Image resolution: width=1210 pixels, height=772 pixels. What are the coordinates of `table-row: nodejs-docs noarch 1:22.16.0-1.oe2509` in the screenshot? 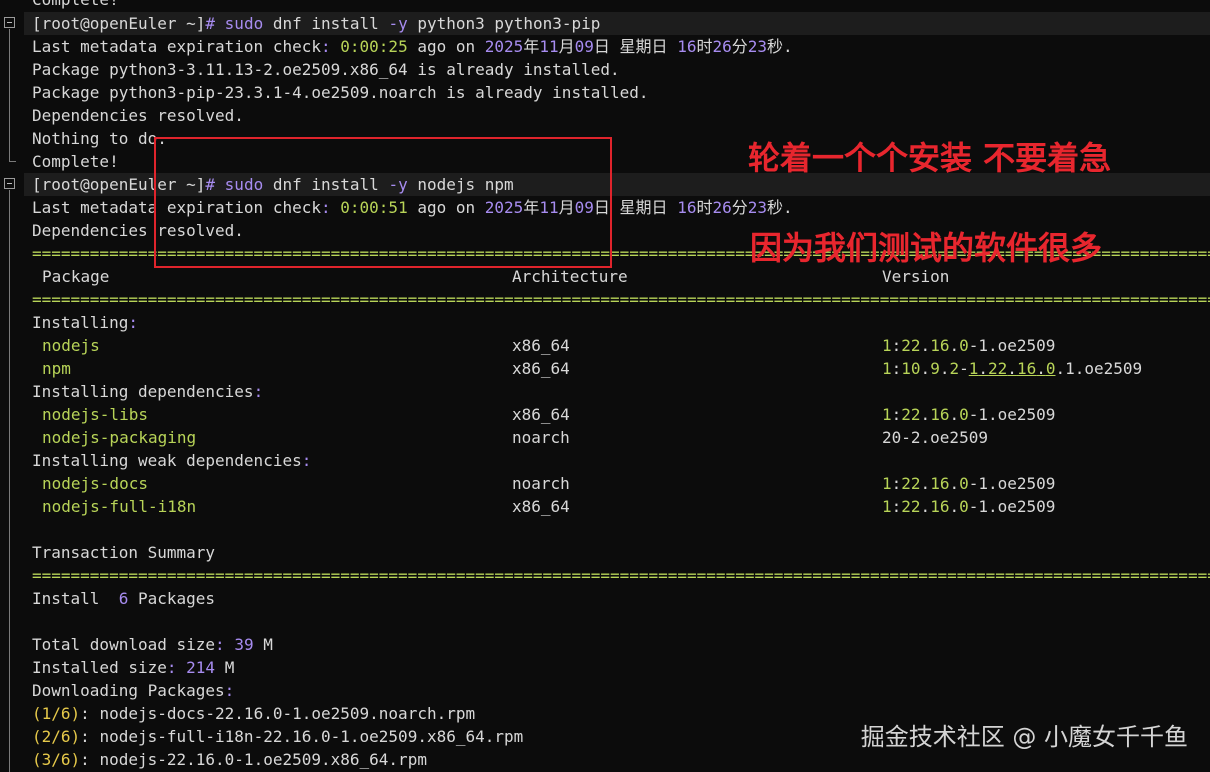 It's located at (549, 483).